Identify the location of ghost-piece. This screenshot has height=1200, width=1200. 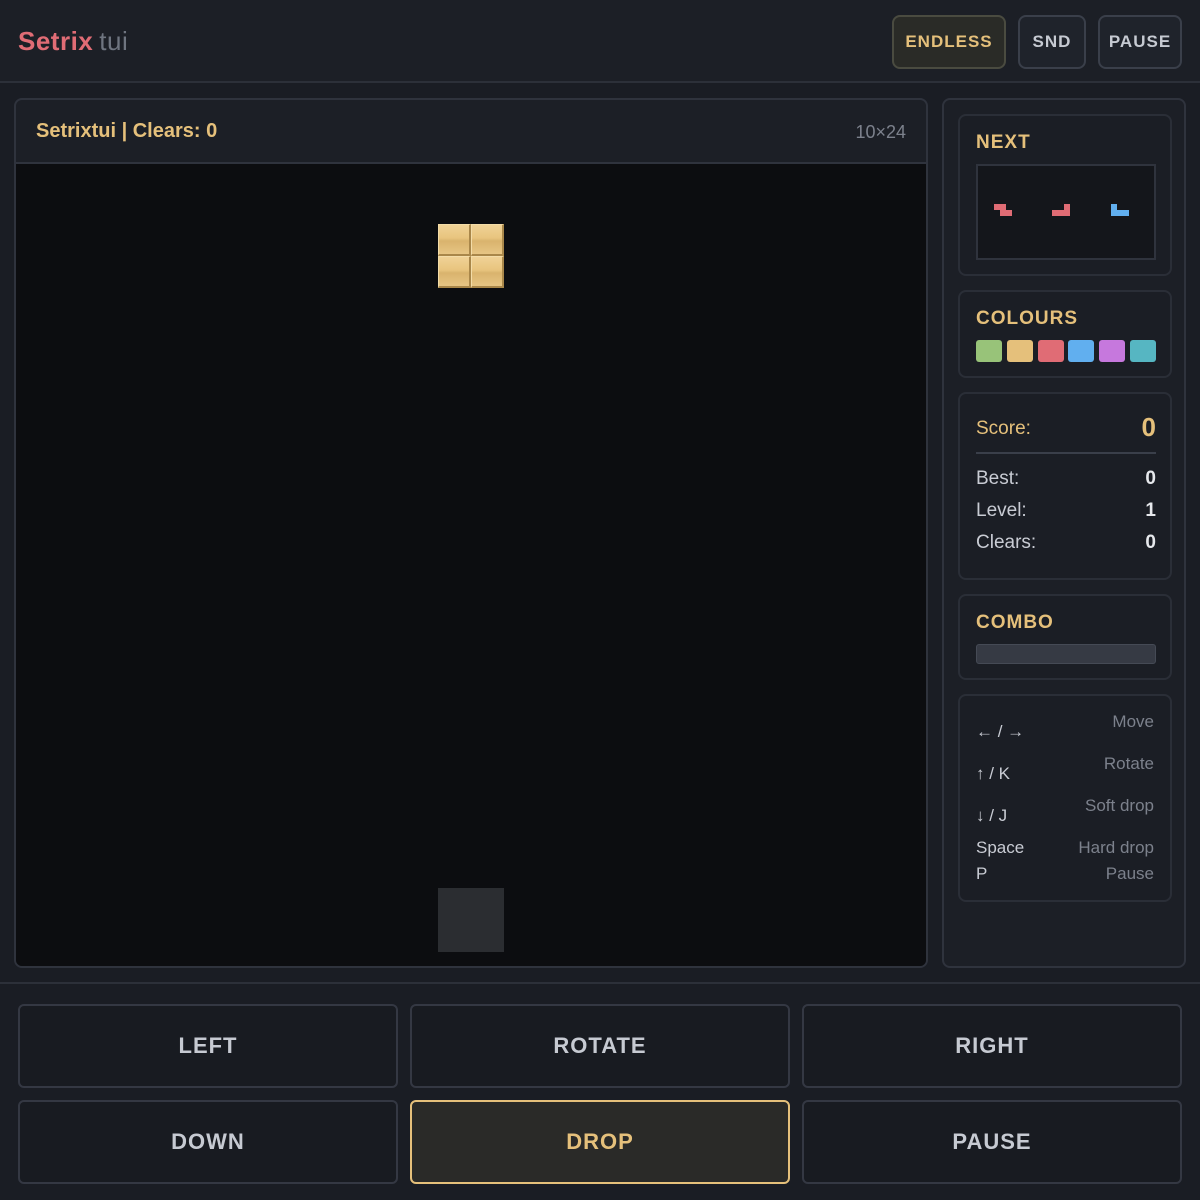
(471, 920).